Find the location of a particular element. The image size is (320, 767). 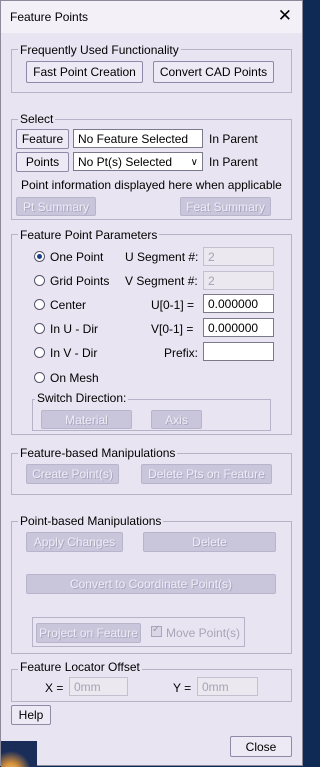

switch-direction-legend: Switch Direction: is located at coordinates (82, 398).